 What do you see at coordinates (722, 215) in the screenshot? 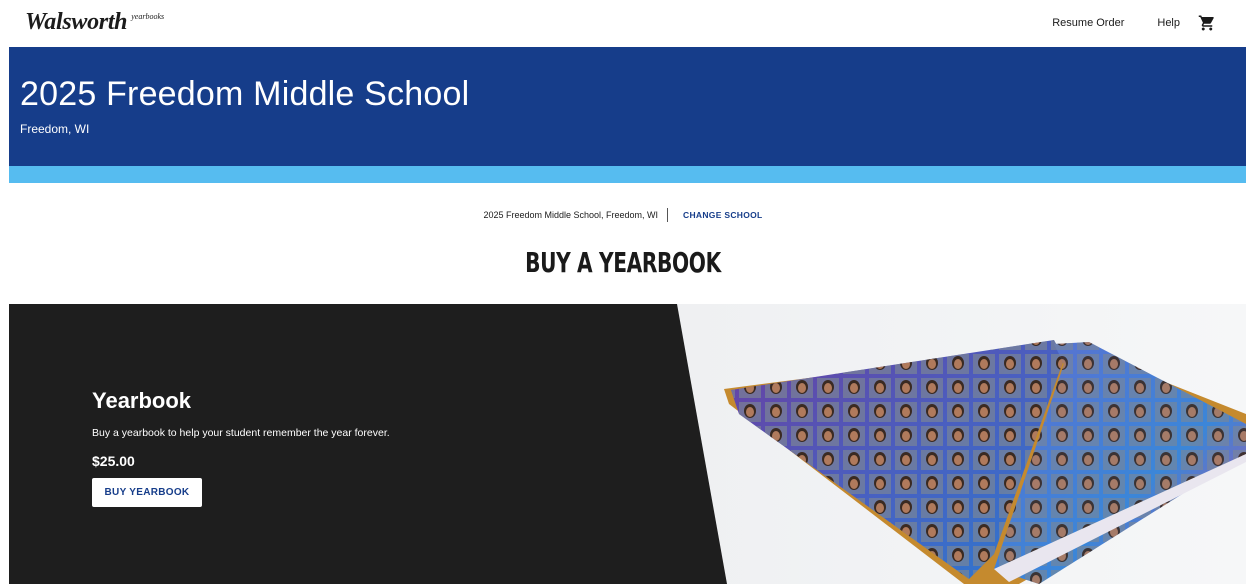
I see `change-school-link: CHANGE SCHOOL` at bounding box center [722, 215].